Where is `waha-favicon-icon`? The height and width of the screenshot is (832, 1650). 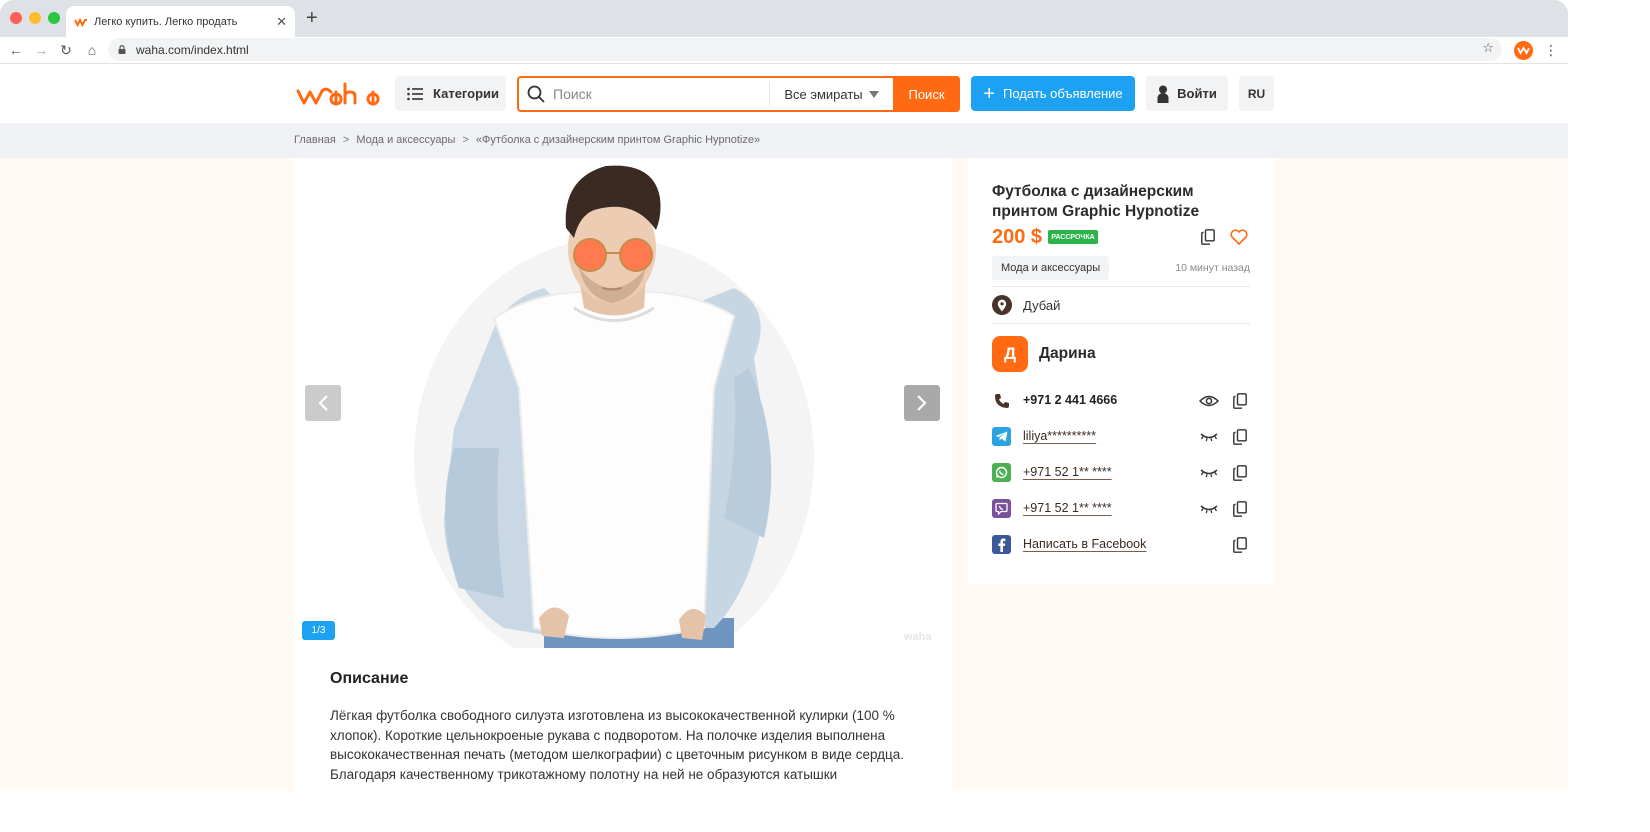
waha-favicon-icon is located at coordinates (80, 22).